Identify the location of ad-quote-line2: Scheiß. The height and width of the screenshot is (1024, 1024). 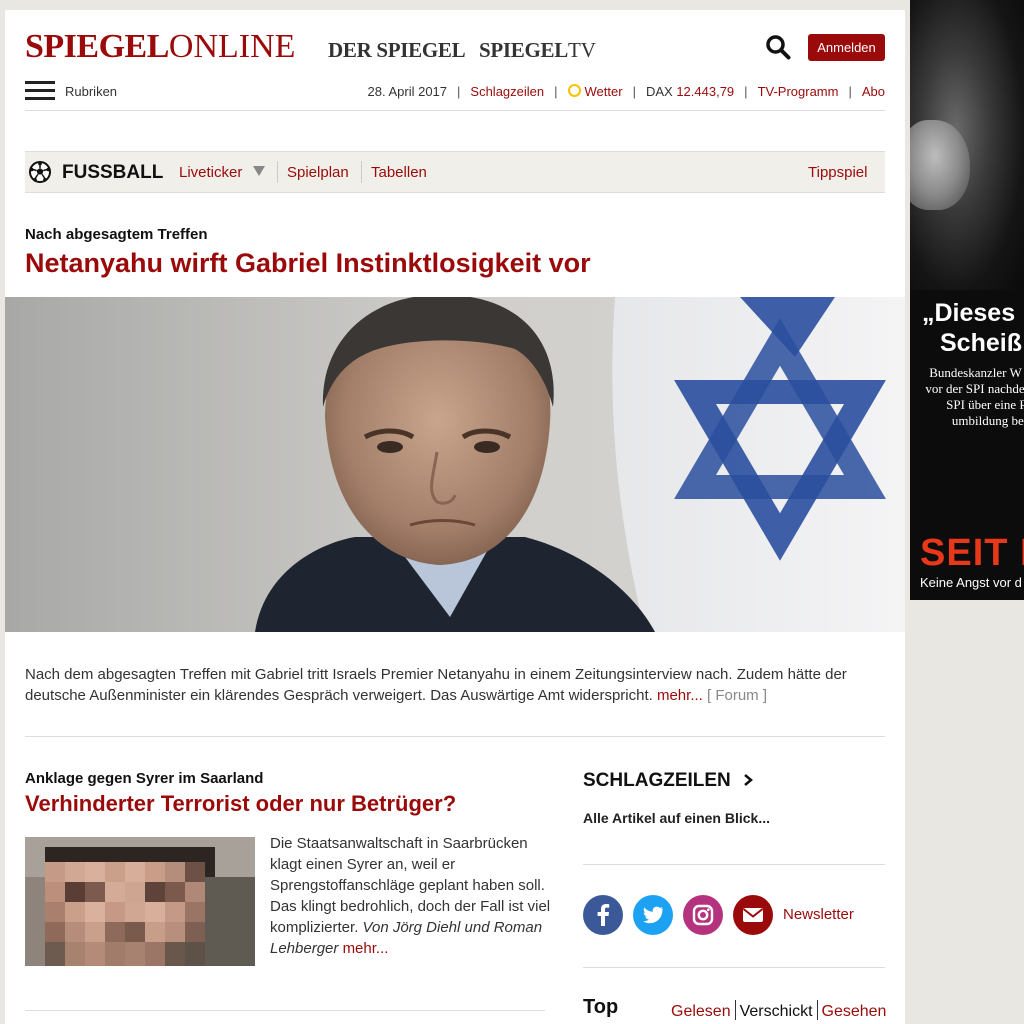
(981, 343).